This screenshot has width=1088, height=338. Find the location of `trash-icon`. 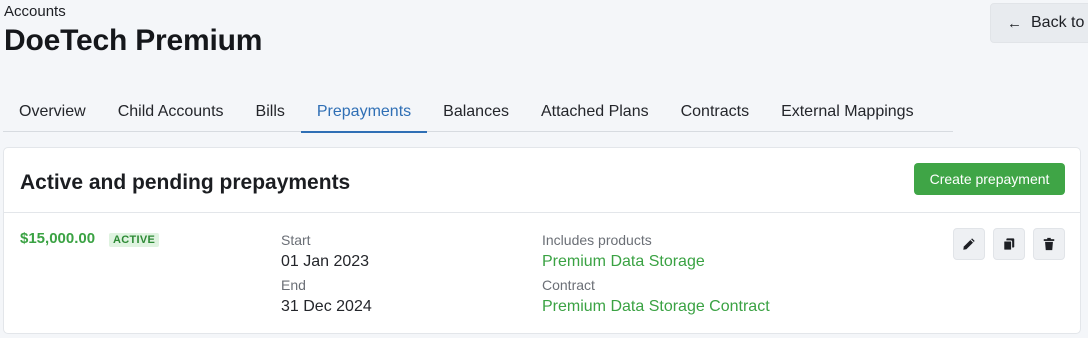

trash-icon is located at coordinates (1049, 244).